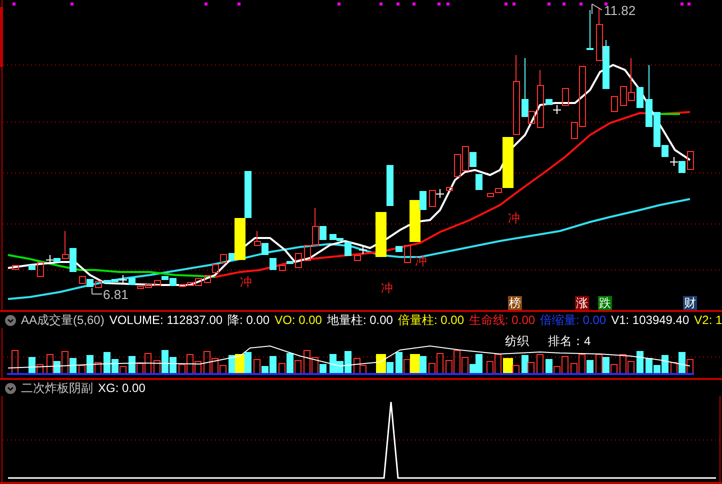 The height and width of the screenshot is (484, 722). What do you see at coordinates (359, 320) in the screenshot?
I see `indicator-value: 地量柱: 0.00` at bounding box center [359, 320].